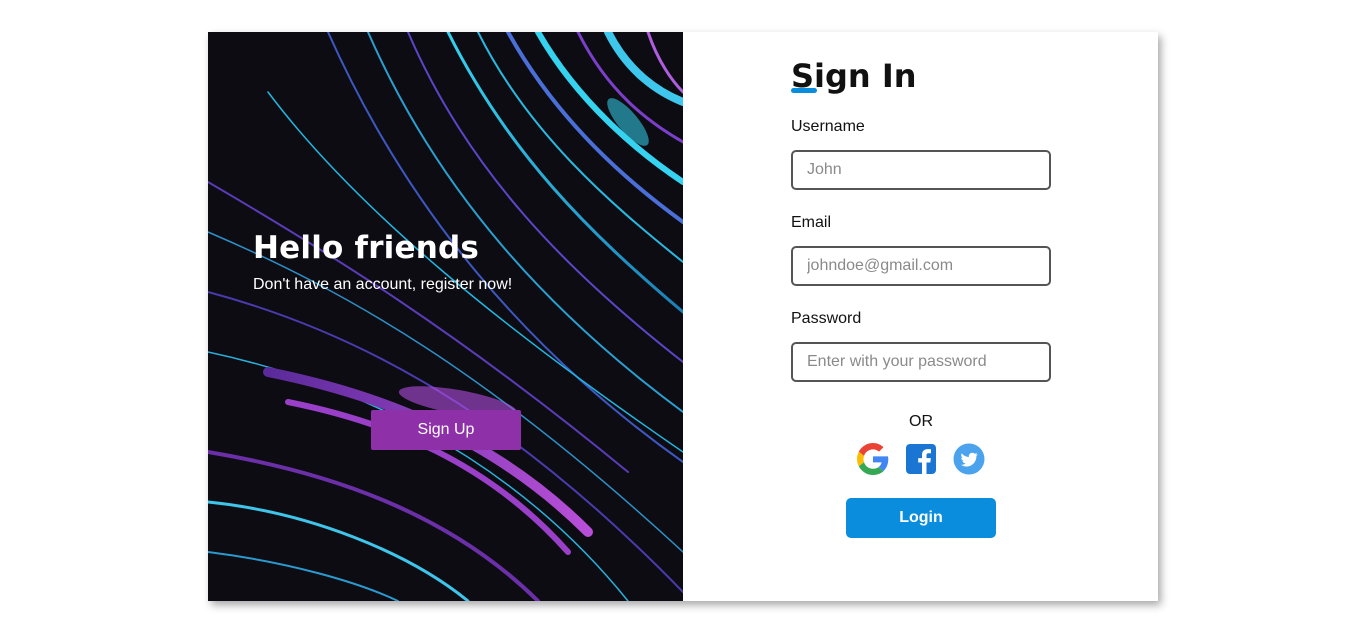 Image resolution: width=1366 pixels, height=632 pixels. Describe the element at coordinates (804, 90) in the screenshot. I see `title-underline-accent` at that location.